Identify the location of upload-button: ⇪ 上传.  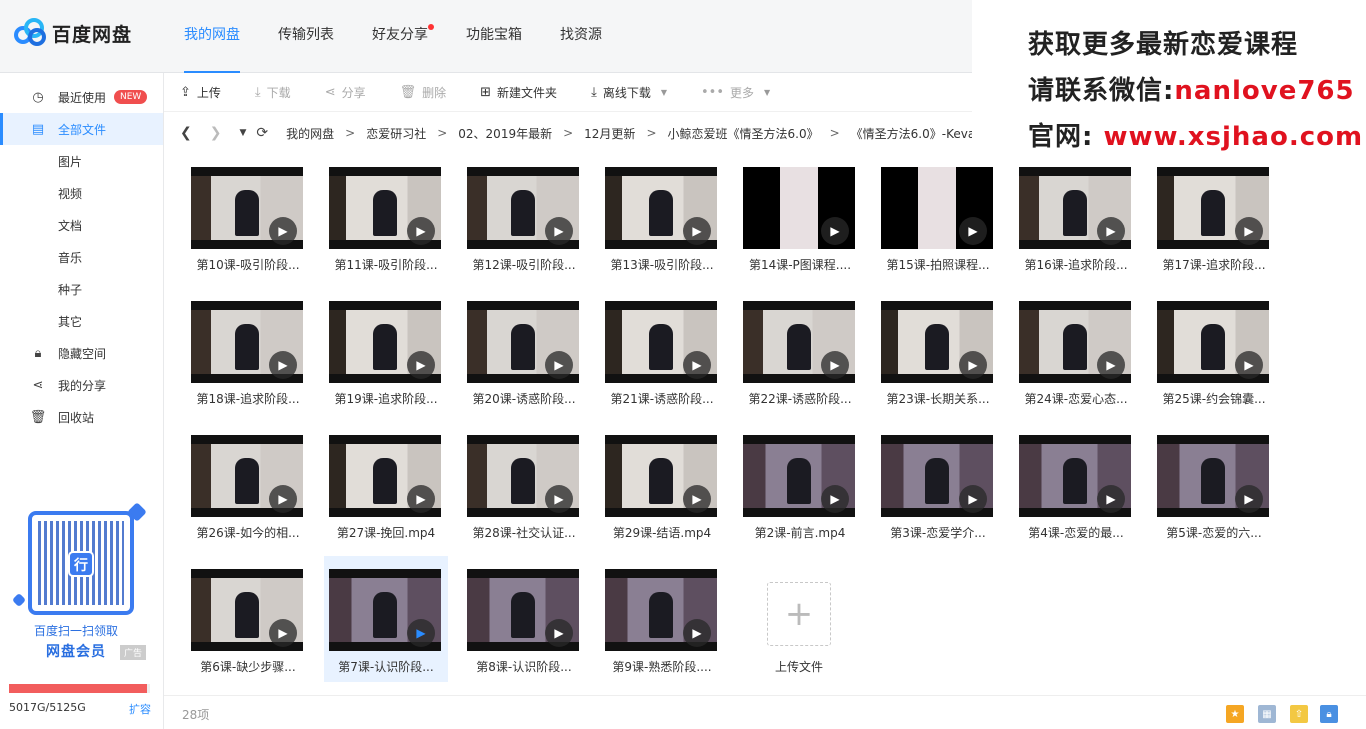
(200, 92).